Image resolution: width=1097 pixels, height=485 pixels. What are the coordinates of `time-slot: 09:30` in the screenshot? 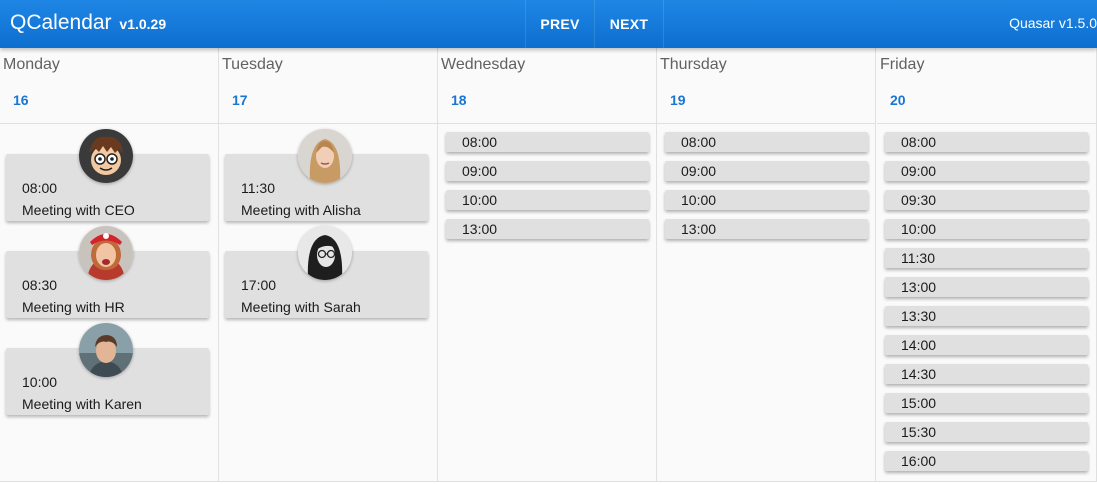 It's located at (986, 200).